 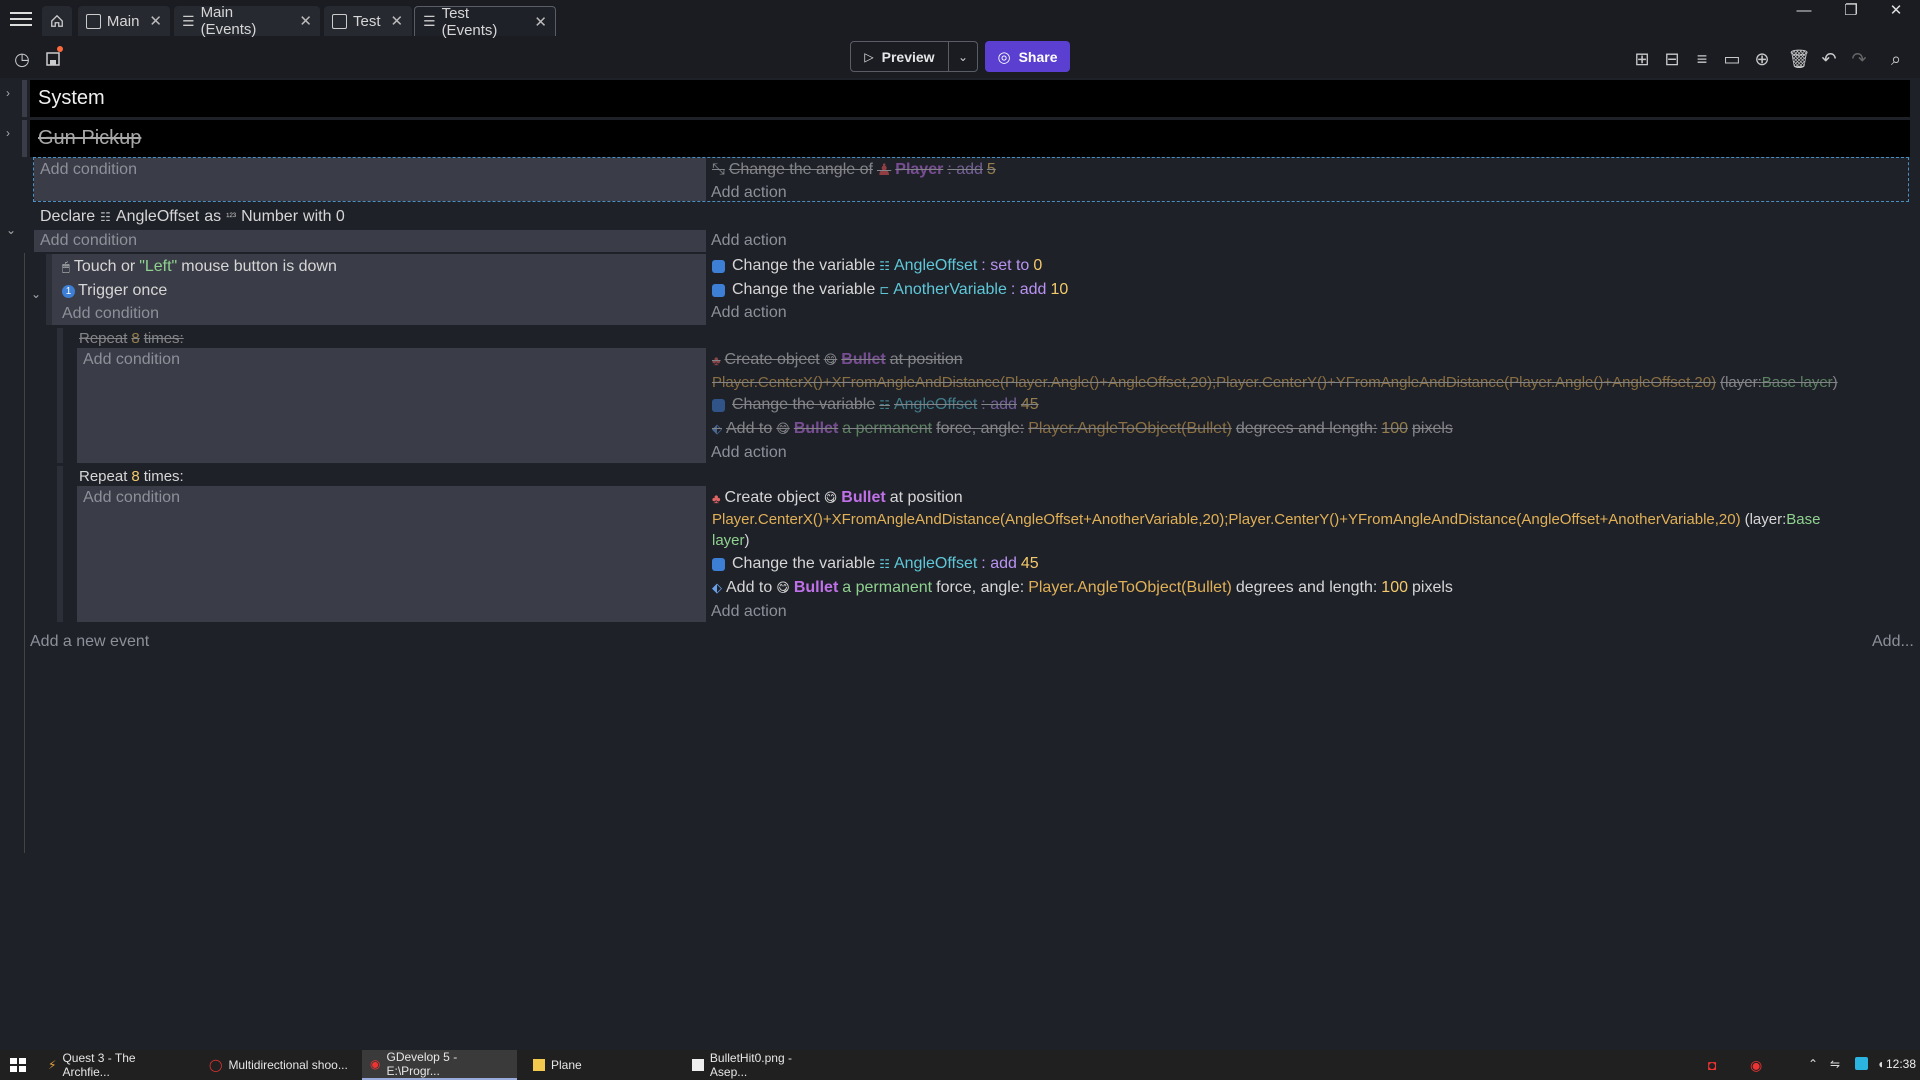 What do you see at coordinates (1896, 12) in the screenshot?
I see `window-close-icon: ✕` at bounding box center [1896, 12].